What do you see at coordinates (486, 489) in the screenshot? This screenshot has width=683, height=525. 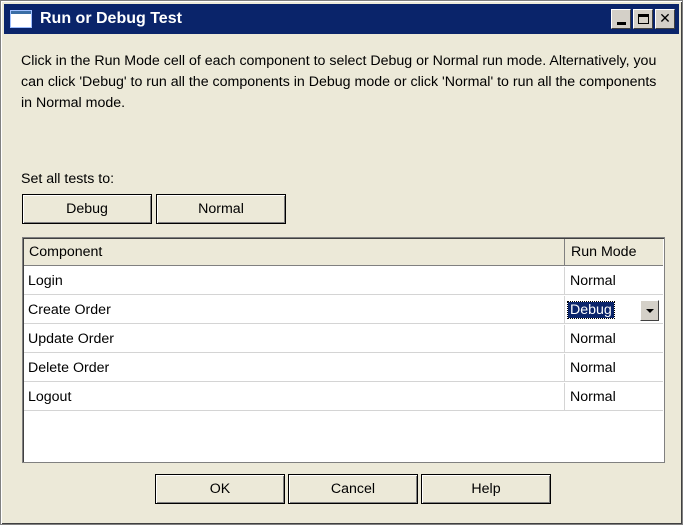 I see `help-button: Help` at bounding box center [486, 489].